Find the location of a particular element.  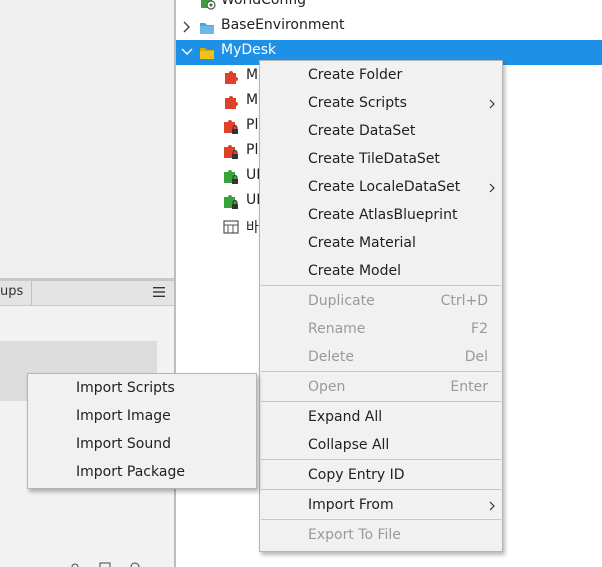

menu-item-label: Collapse All is located at coordinates (349, 445).